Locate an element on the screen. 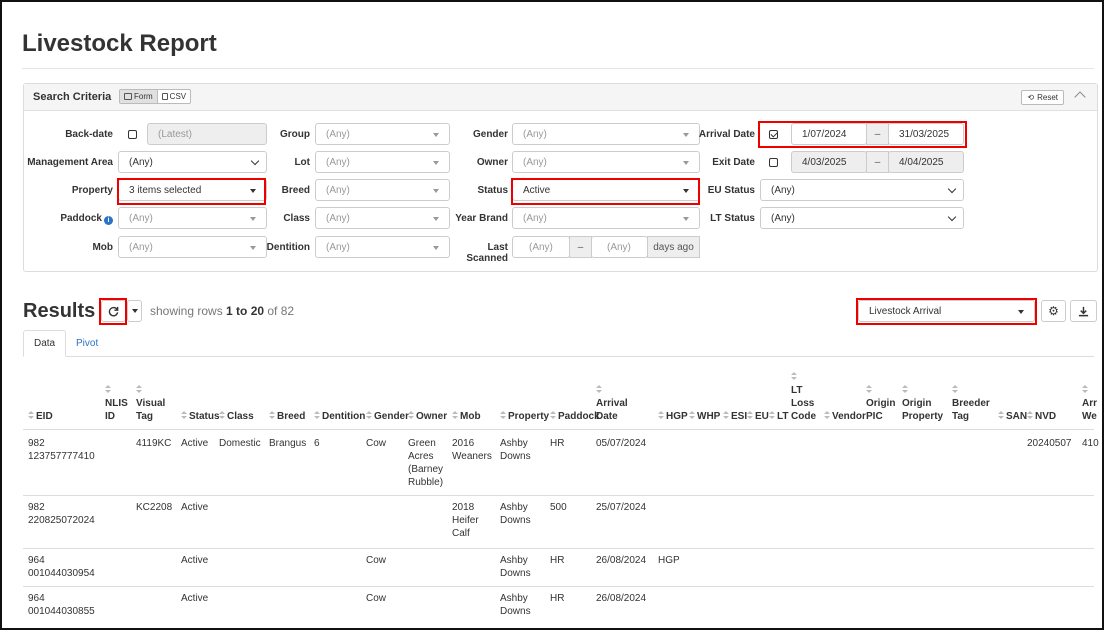  column-header-esi: ESI is located at coordinates (735, 416).